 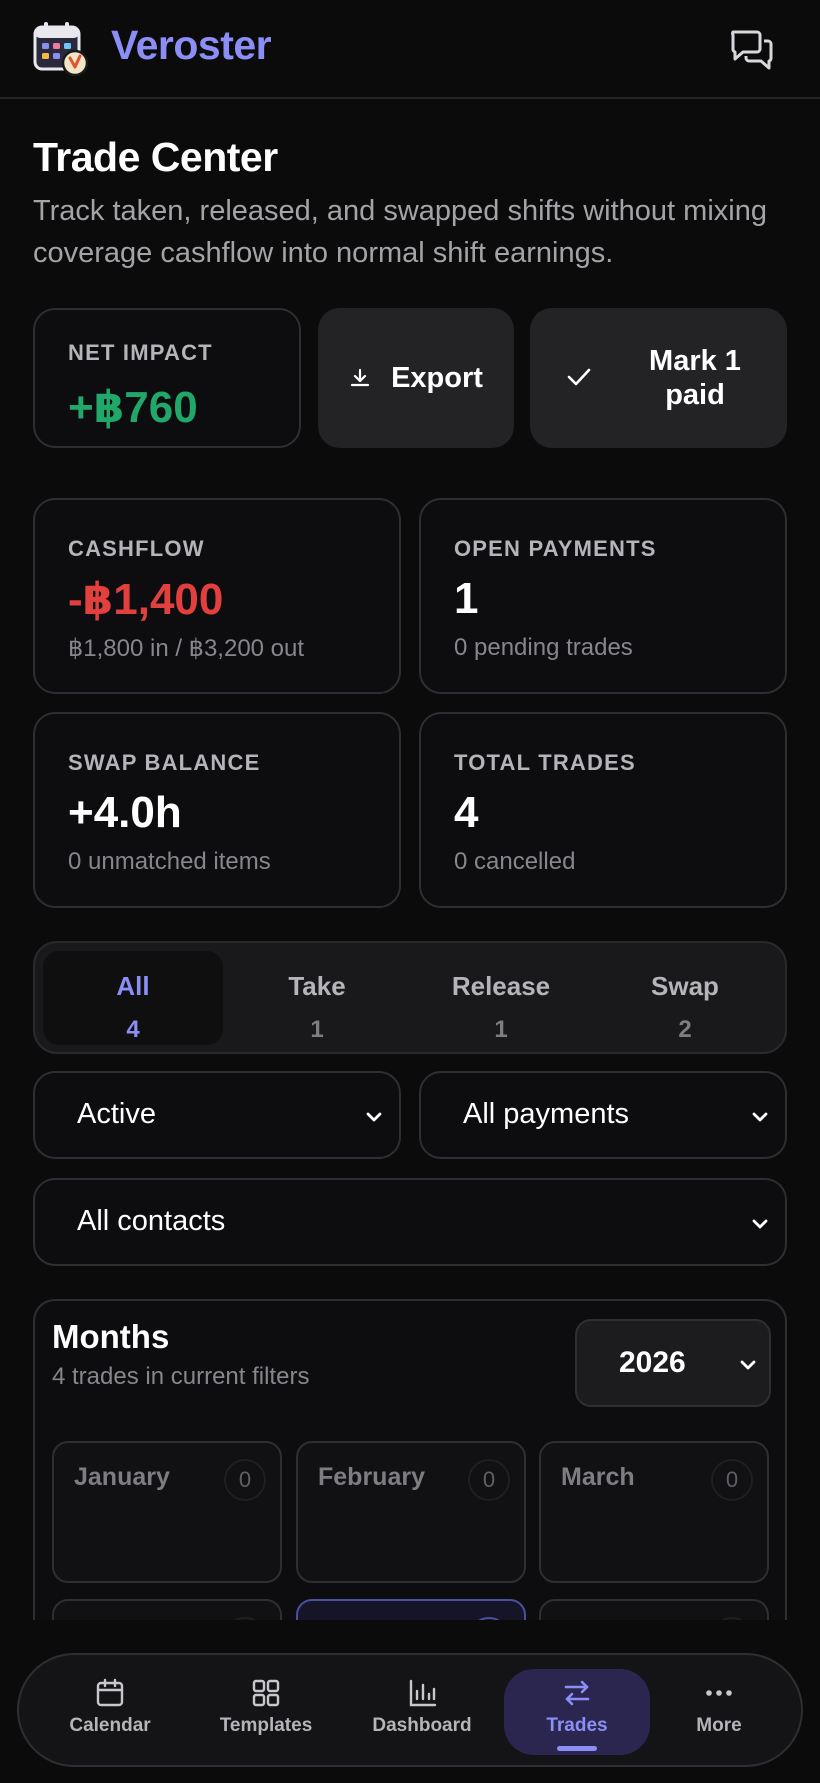 I want to click on net-impact-value: +฿760, so click(x=133, y=407).